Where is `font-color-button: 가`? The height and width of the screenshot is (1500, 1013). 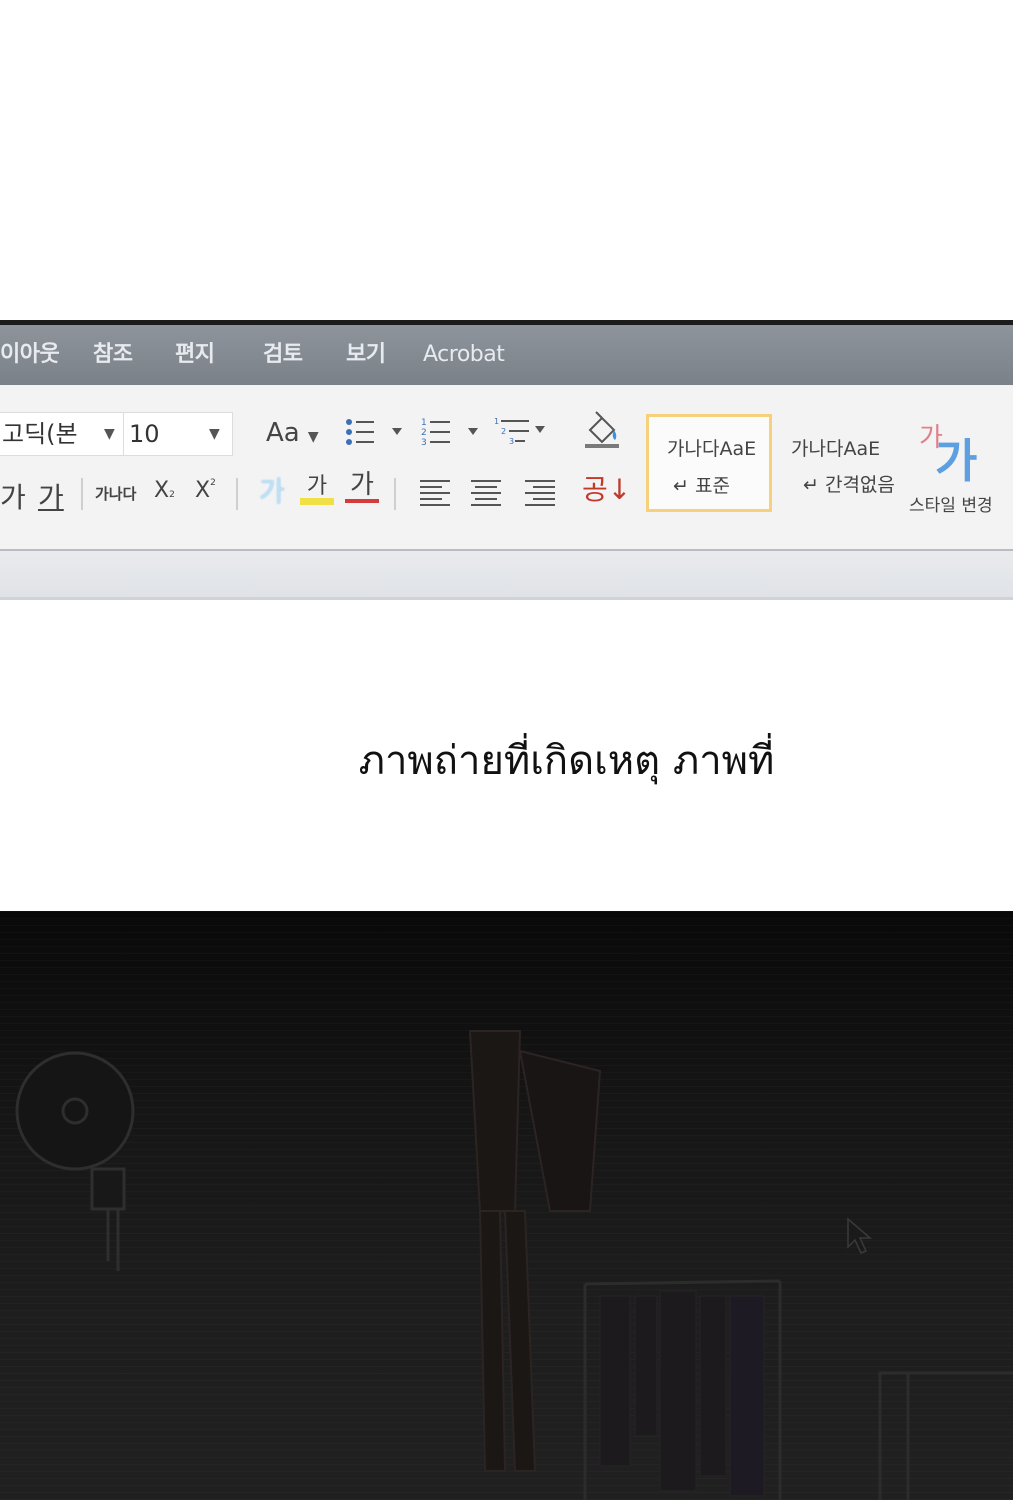 font-color-button: 가 is located at coordinates (362, 483).